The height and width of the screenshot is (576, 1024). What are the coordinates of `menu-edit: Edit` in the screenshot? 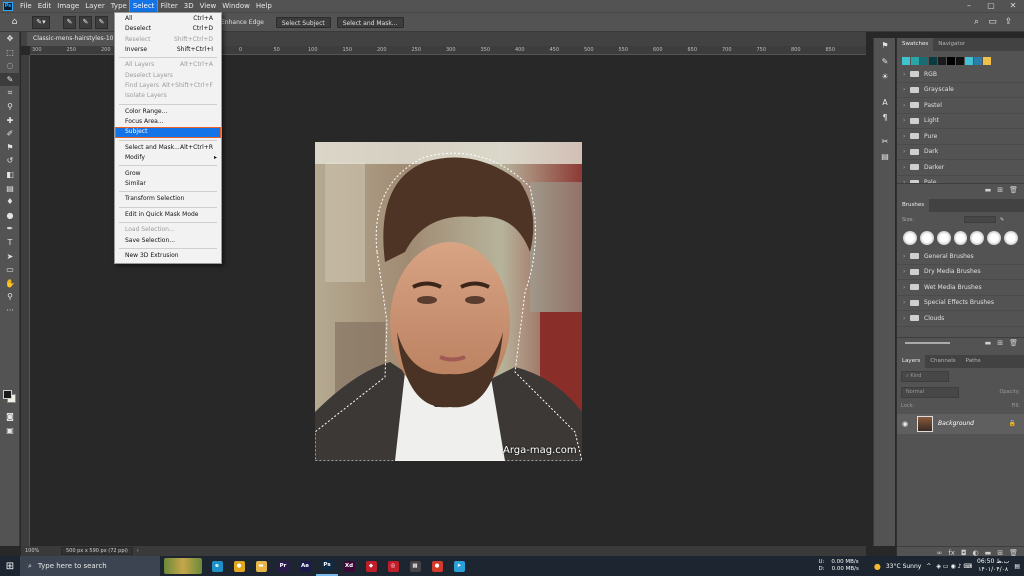 It's located at (45, 6).